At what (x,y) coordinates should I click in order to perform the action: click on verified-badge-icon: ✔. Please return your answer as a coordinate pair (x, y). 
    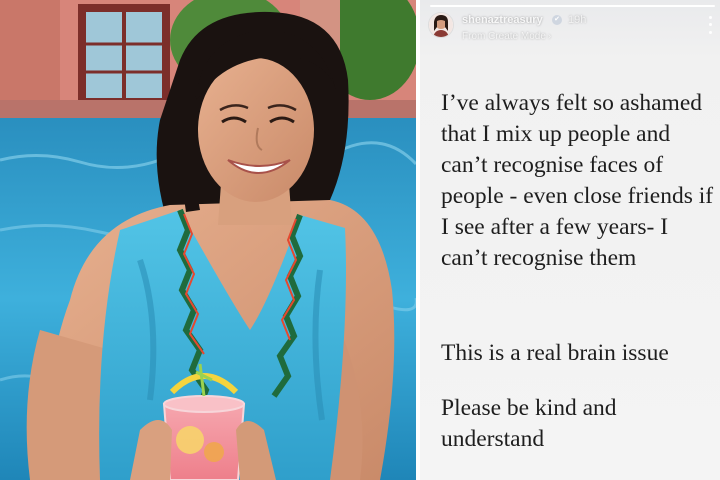
    Looking at the image, I should click on (557, 20).